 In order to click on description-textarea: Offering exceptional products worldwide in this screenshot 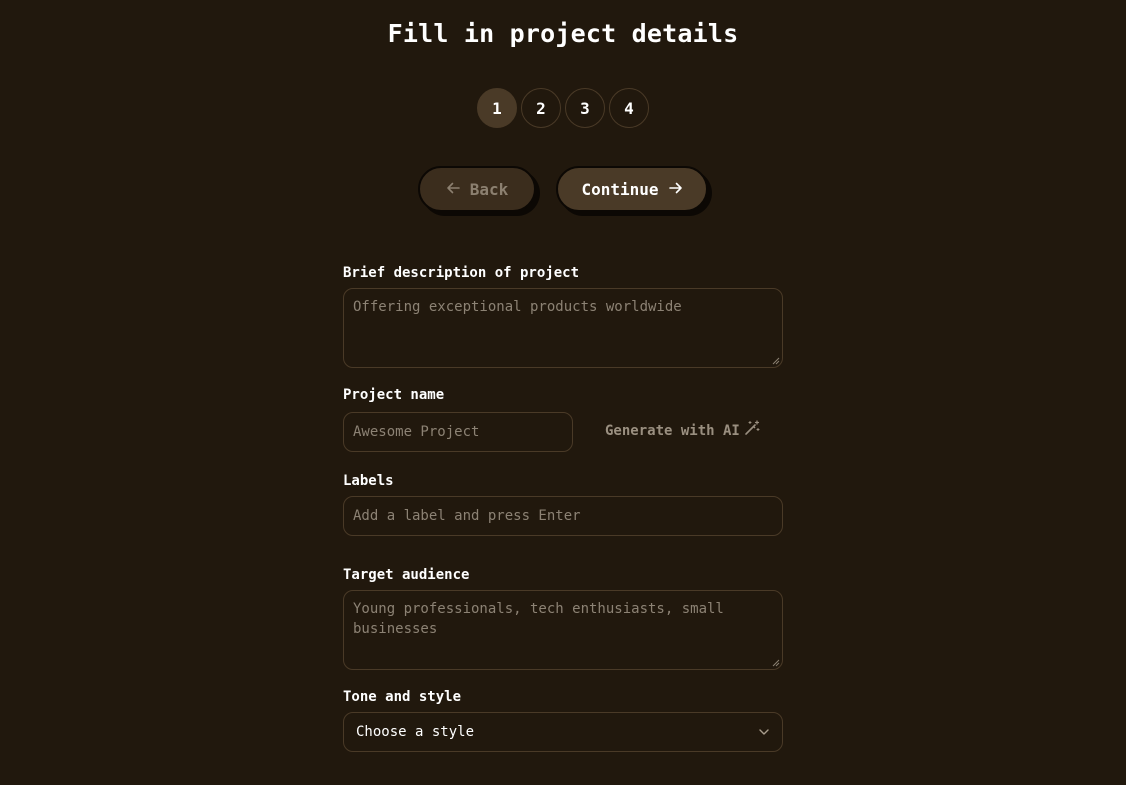, I will do `click(563, 328)`.